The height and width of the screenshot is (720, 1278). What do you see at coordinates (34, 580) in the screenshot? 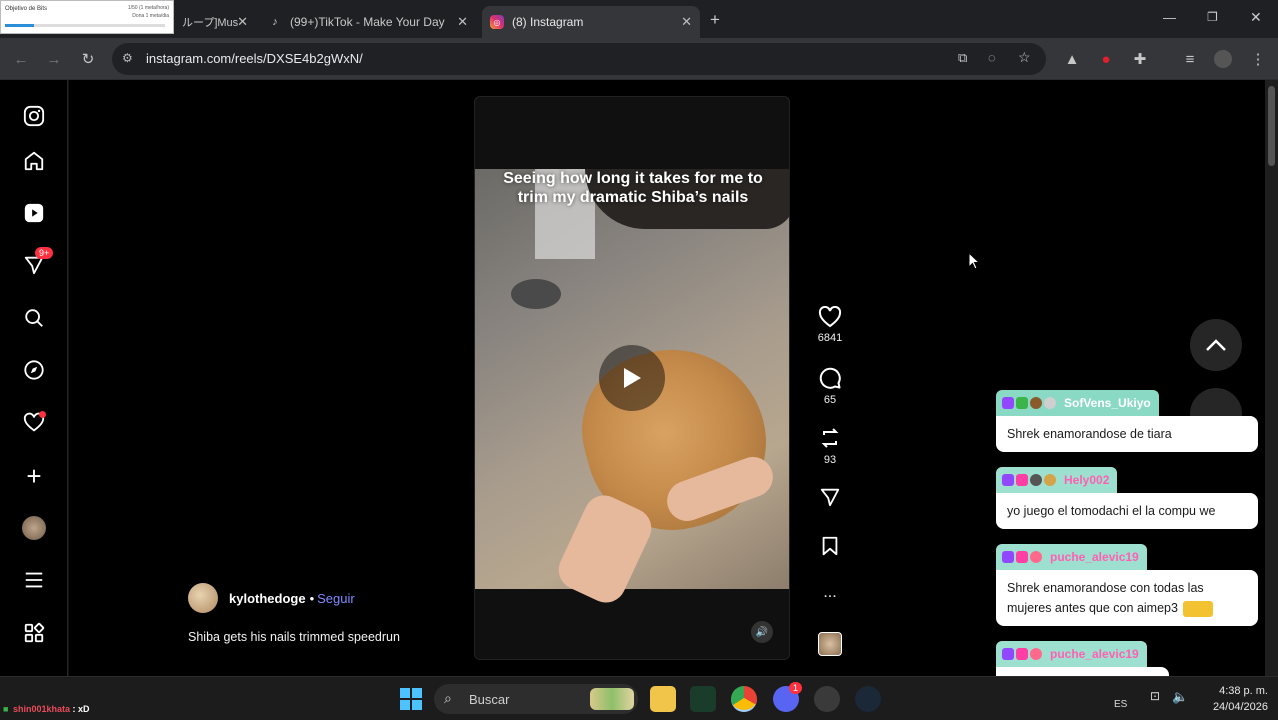
I see `menu-hamburger-icon` at bounding box center [34, 580].